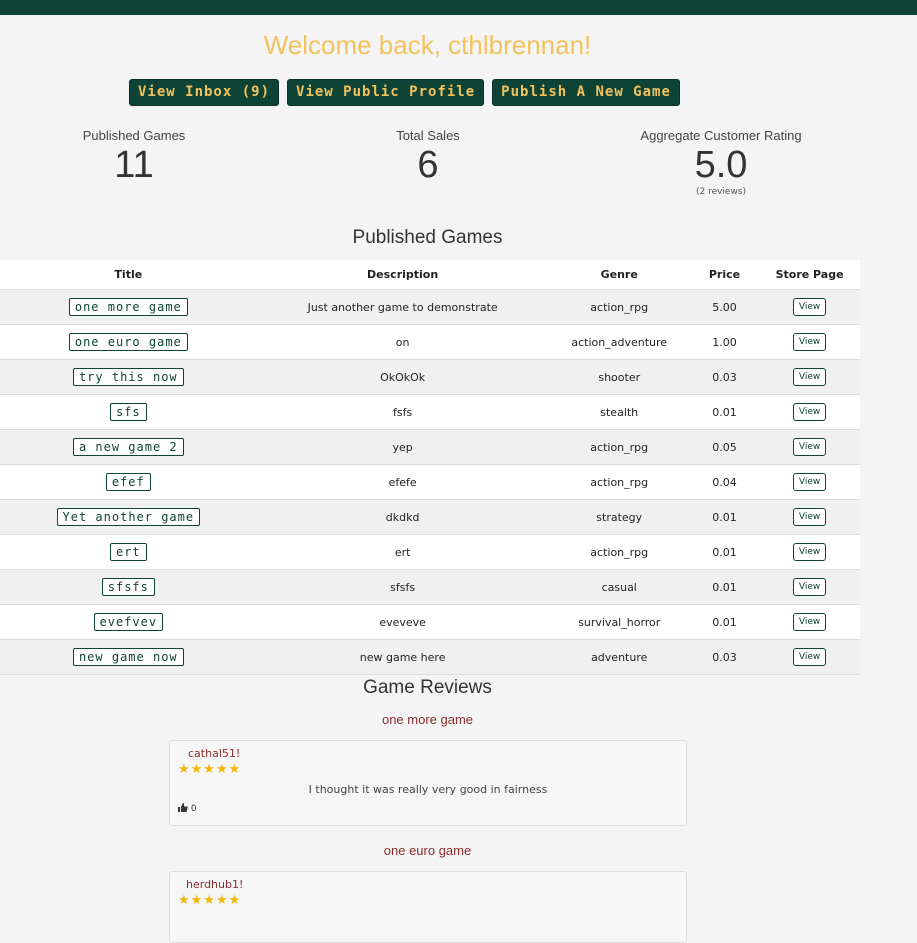  I want to click on game-title-link: Yet another game, so click(128, 517).